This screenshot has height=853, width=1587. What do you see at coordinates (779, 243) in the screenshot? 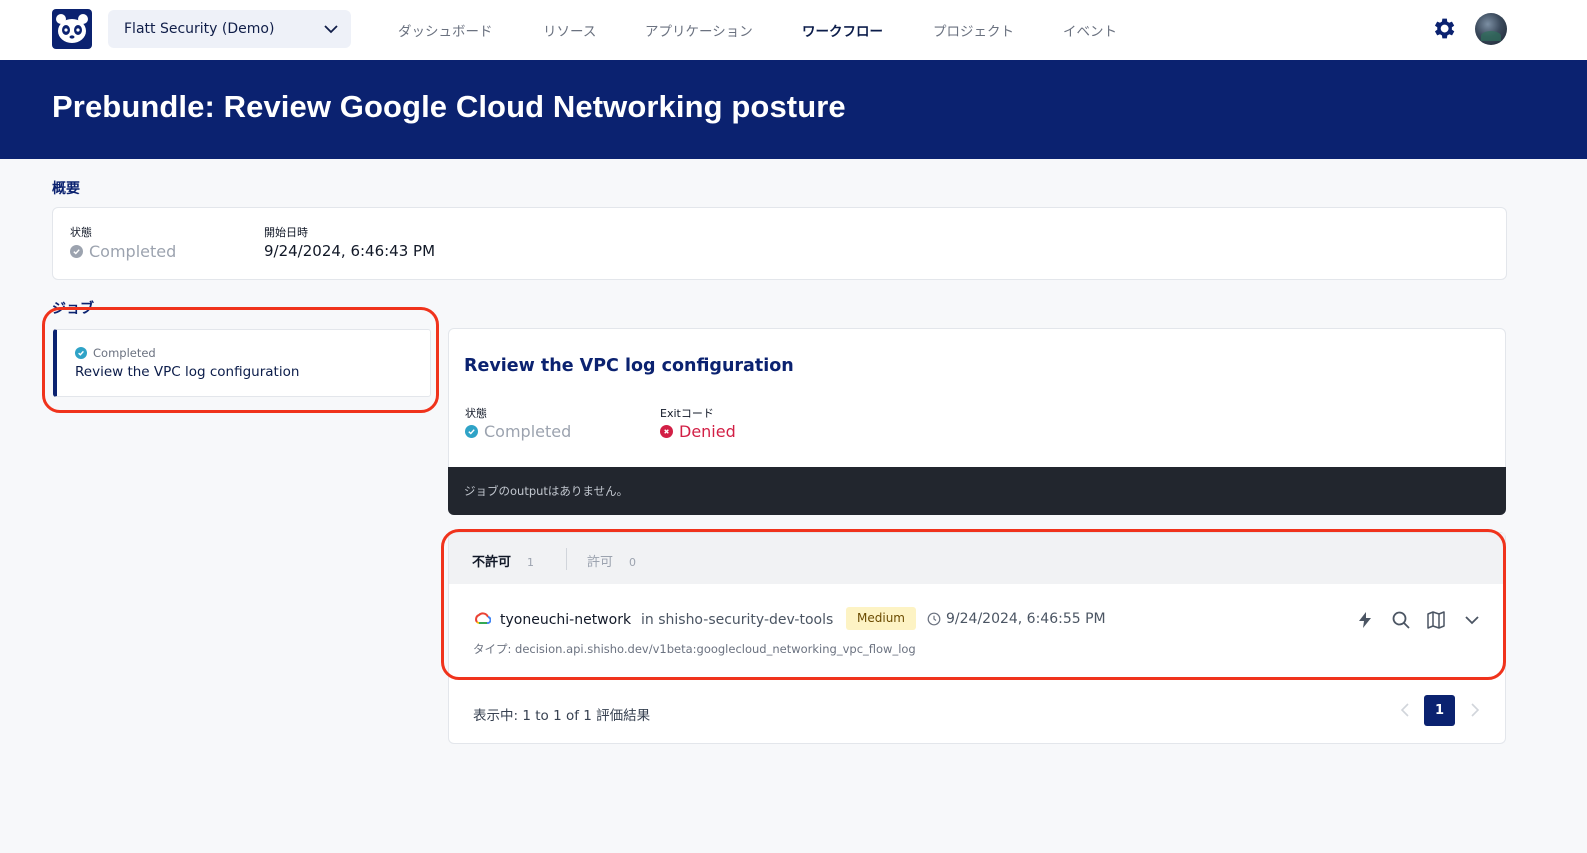
I see `overview-card: 状態 Completed 開始日時 9/24/2024, 6:46:43 PM` at bounding box center [779, 243].